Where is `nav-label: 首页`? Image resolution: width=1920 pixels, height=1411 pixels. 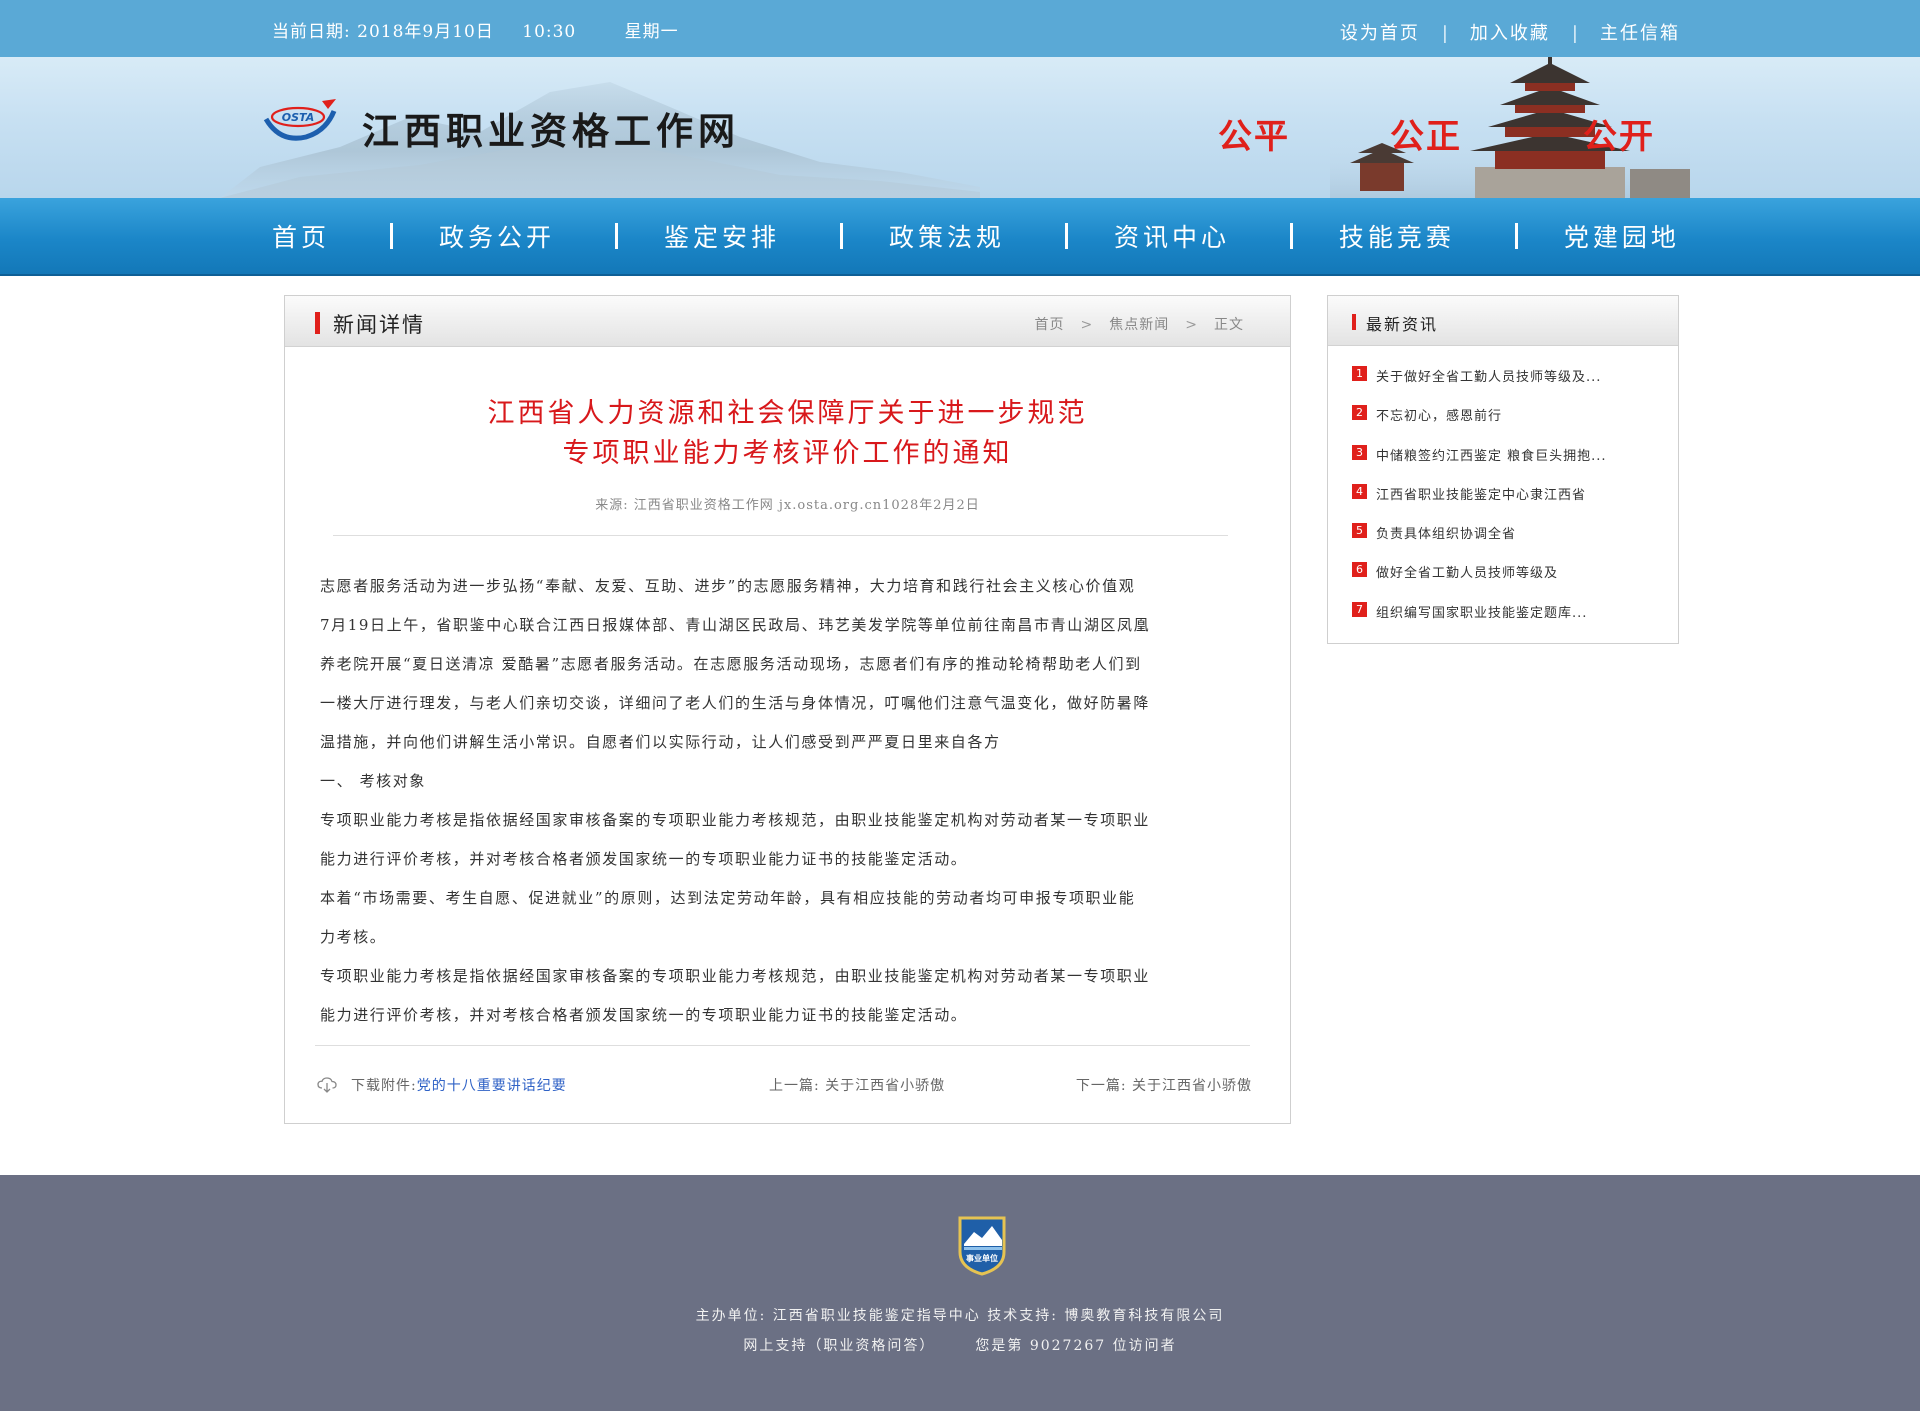 nav-label: 首页 is located at coordinates (301, 237).